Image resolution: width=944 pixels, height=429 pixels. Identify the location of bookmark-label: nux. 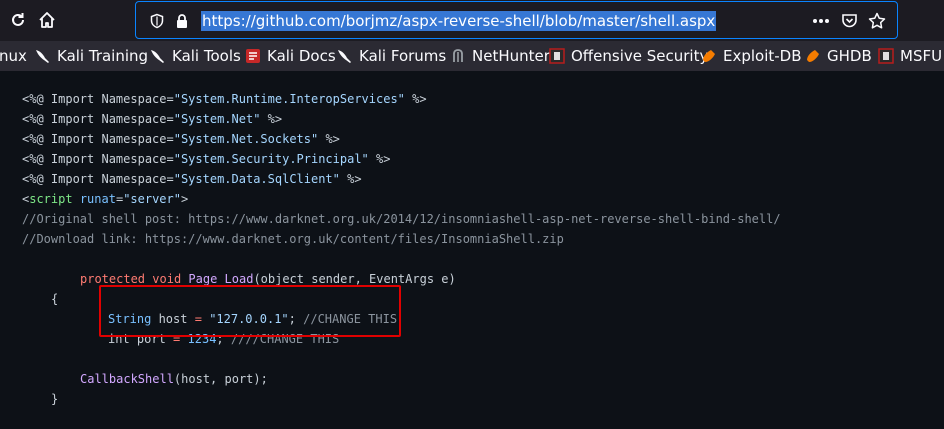
(13, 56).